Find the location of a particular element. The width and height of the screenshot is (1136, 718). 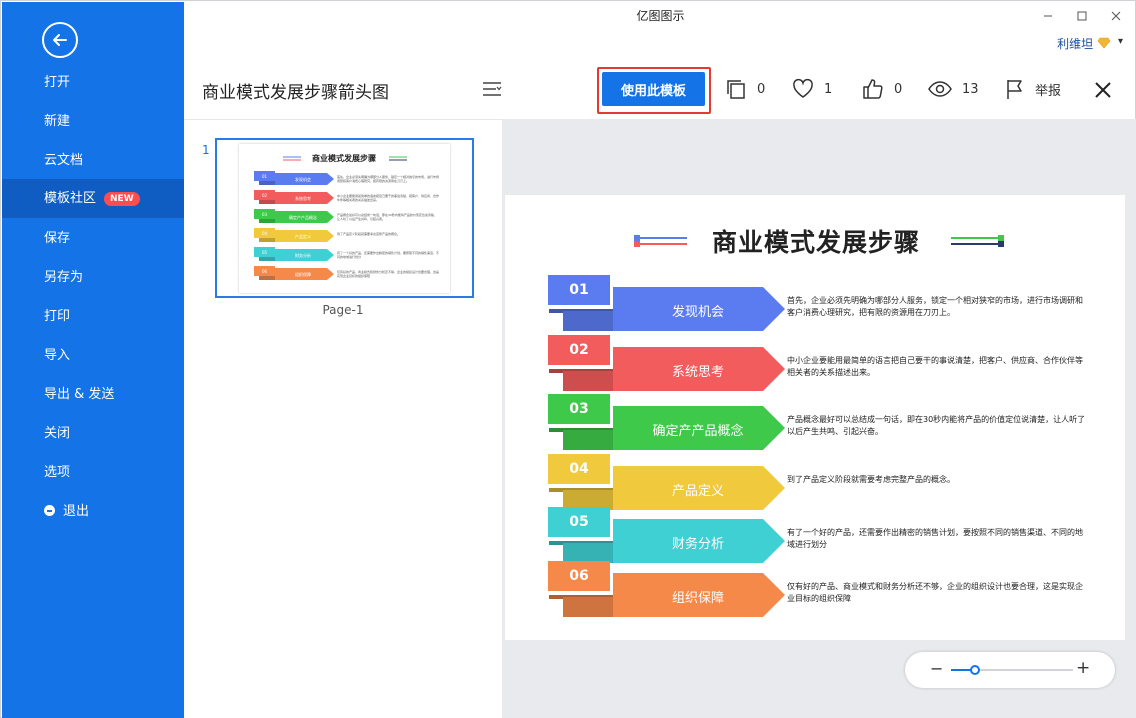

step-label: 系统思考 is located at coordinates (697, 372).